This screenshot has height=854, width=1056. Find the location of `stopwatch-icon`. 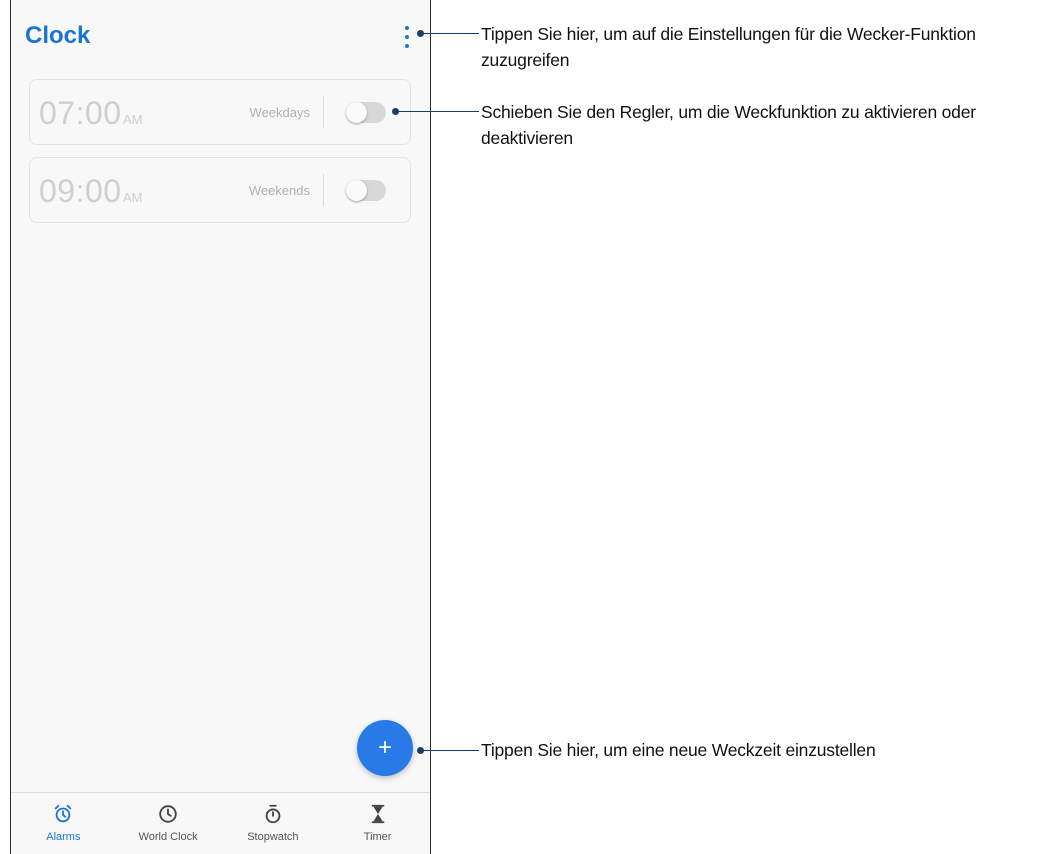

stopwatch-icon is located at coordinates (273, 814).